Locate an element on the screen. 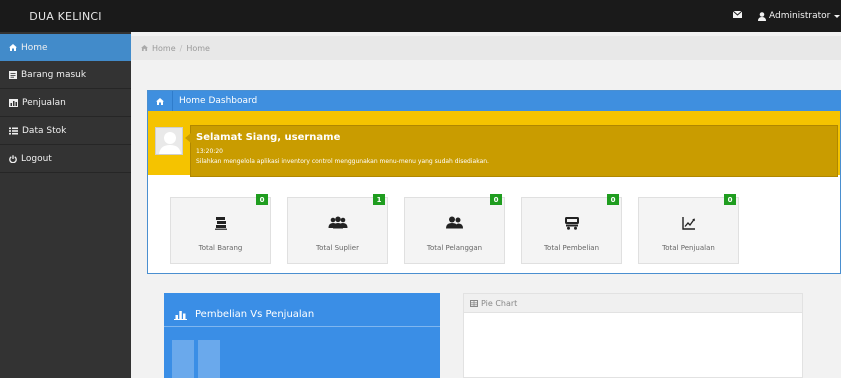 The width and height of the screenshot is (841, 378). stat-card-total-barang: 0 Total Barang is located at coordinates (220, 229).